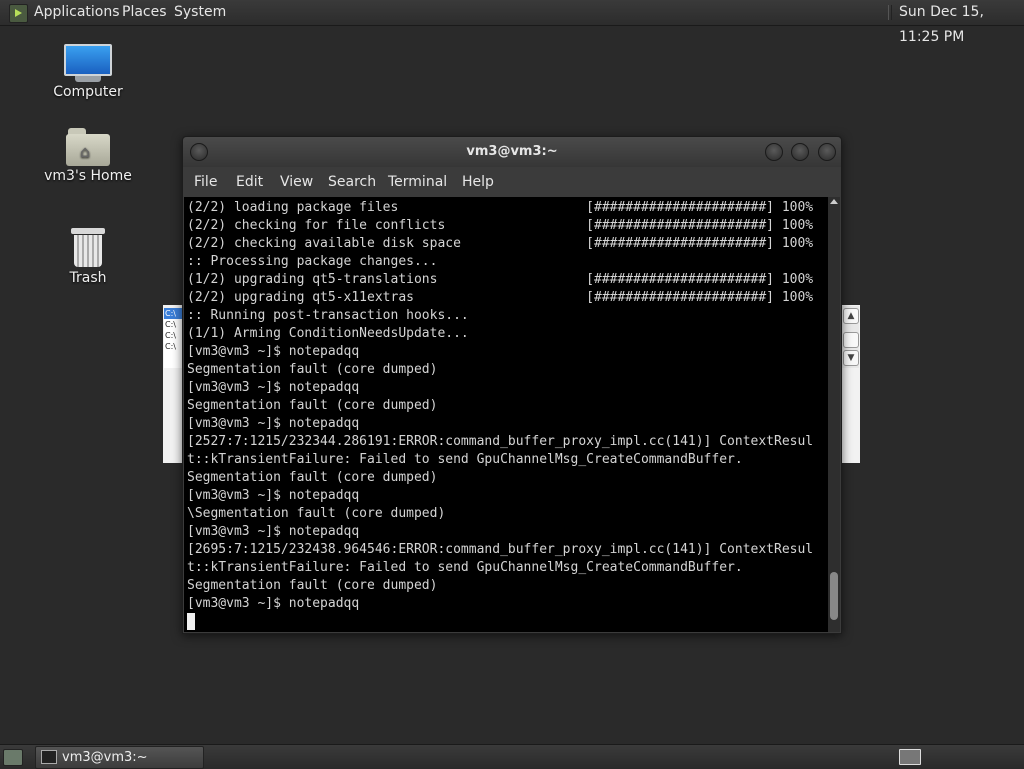 The height and width of the screenshot is (769, 1024). Describe the element at coordinates (88, 147) in the screenshot. I see `home-folder-icon: ⌂` at that location.